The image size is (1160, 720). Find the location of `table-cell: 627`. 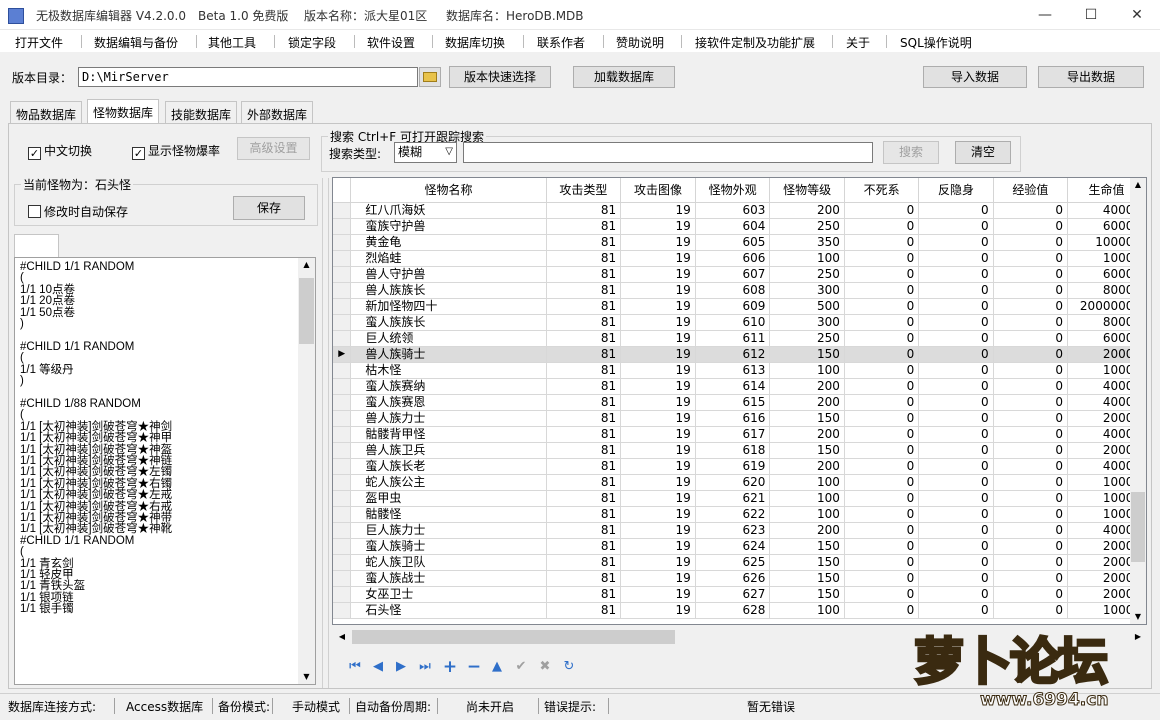

table-cell: 627 is located at coordinates (733, 594).